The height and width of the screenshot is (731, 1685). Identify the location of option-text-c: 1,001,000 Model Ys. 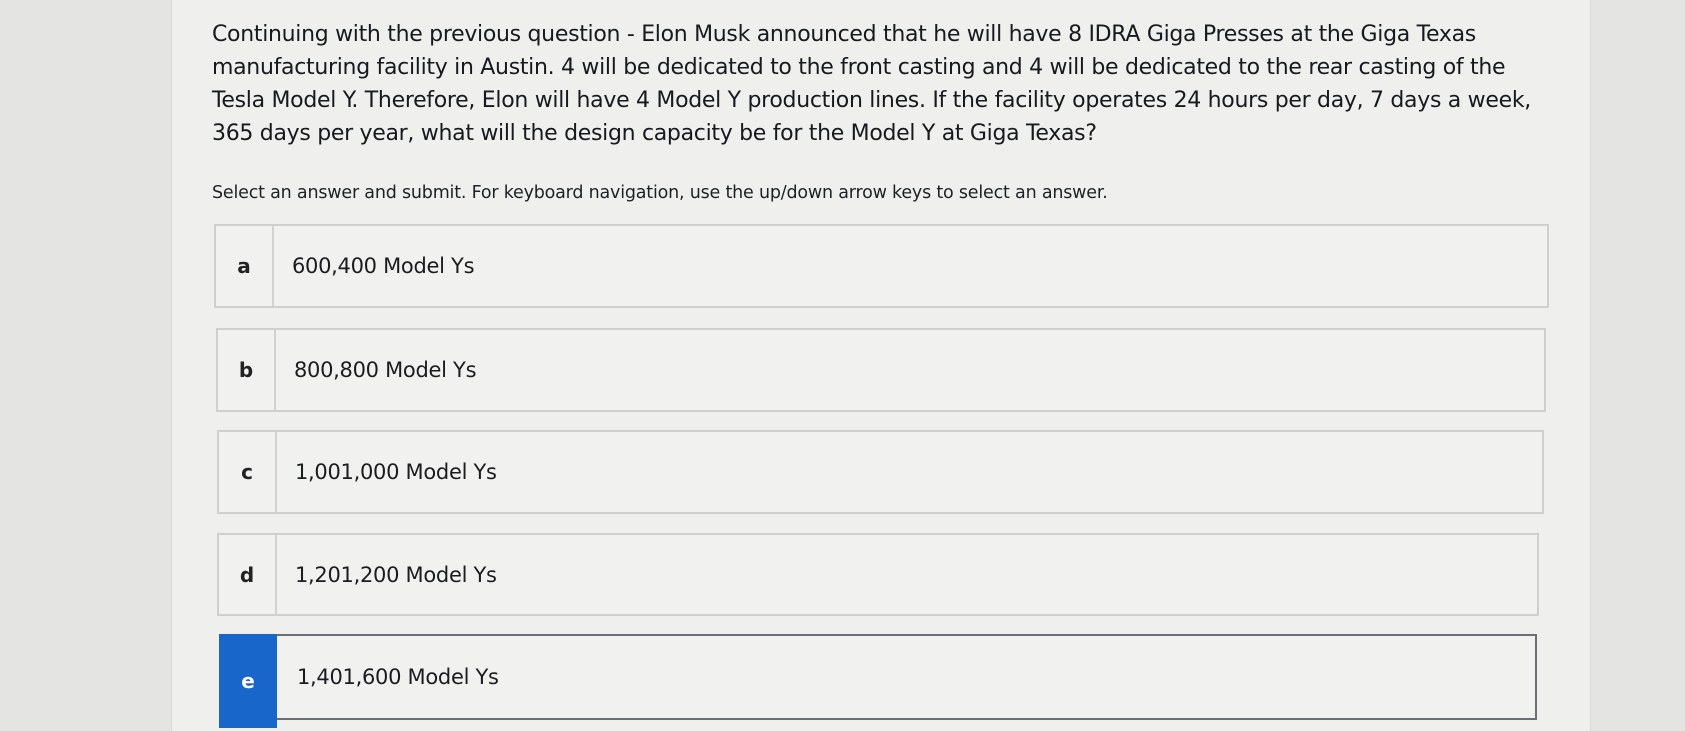
(396, 472).